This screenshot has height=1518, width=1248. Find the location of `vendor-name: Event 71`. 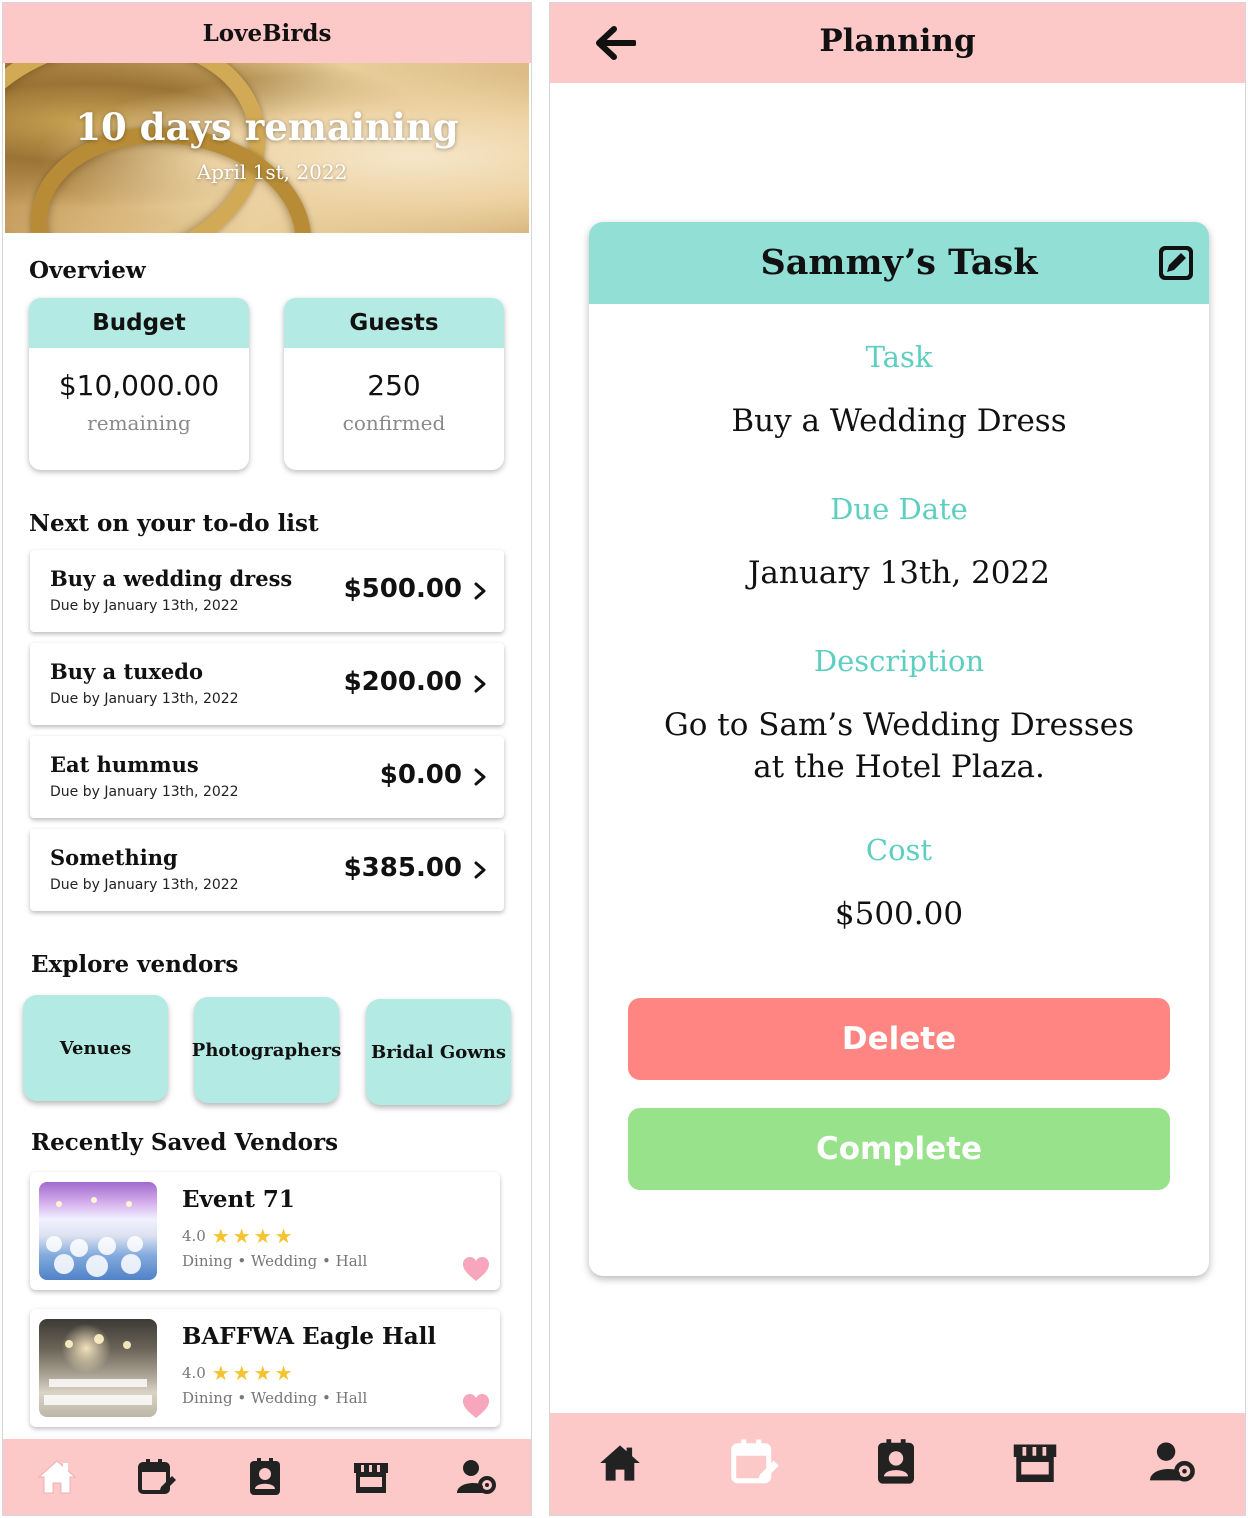

vendor-name: Event 71 is located at coordinates (238, 1199).